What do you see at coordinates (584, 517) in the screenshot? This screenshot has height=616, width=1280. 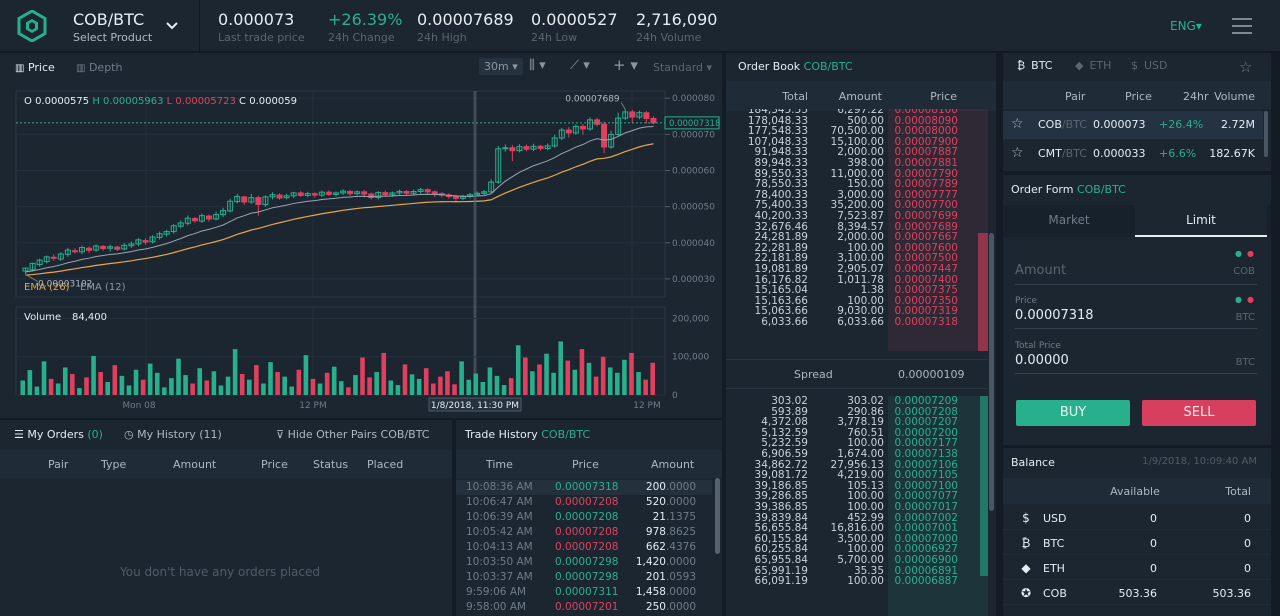 I see `trade-row: 10:06:39 AM 0.00007208 21.1375` at bounding box center [584, 517].